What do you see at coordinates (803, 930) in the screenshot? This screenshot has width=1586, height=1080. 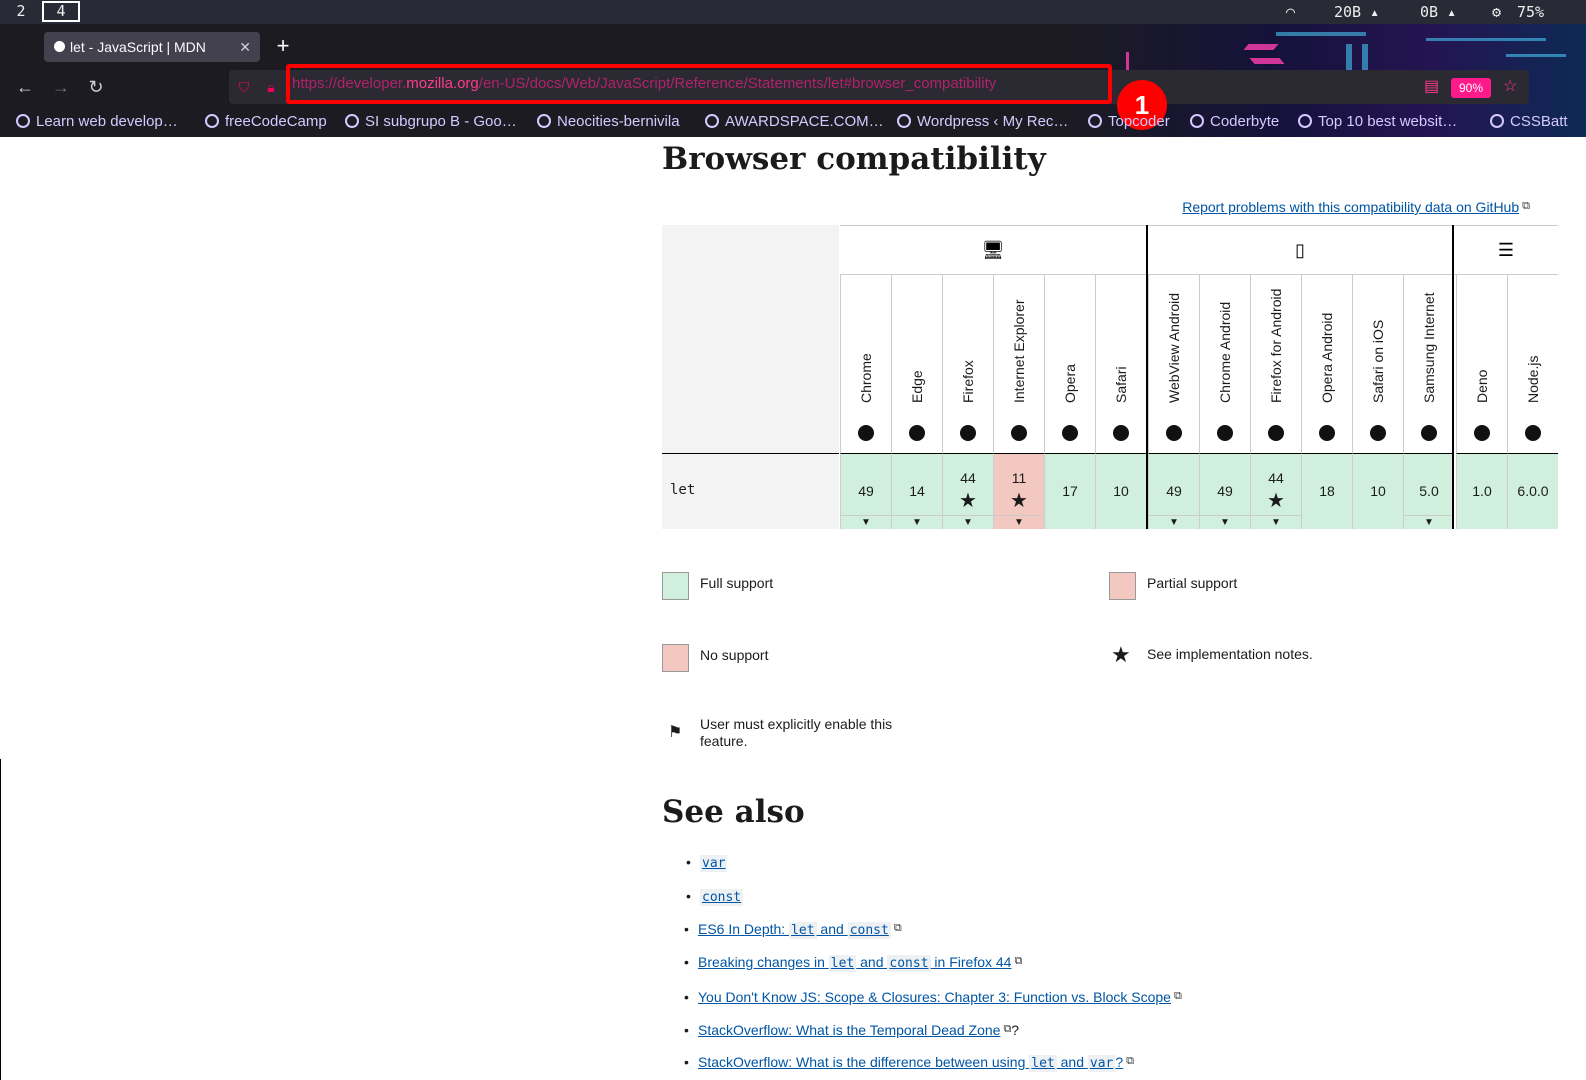 I see `let-code: let` at bounding box center [803, 930].